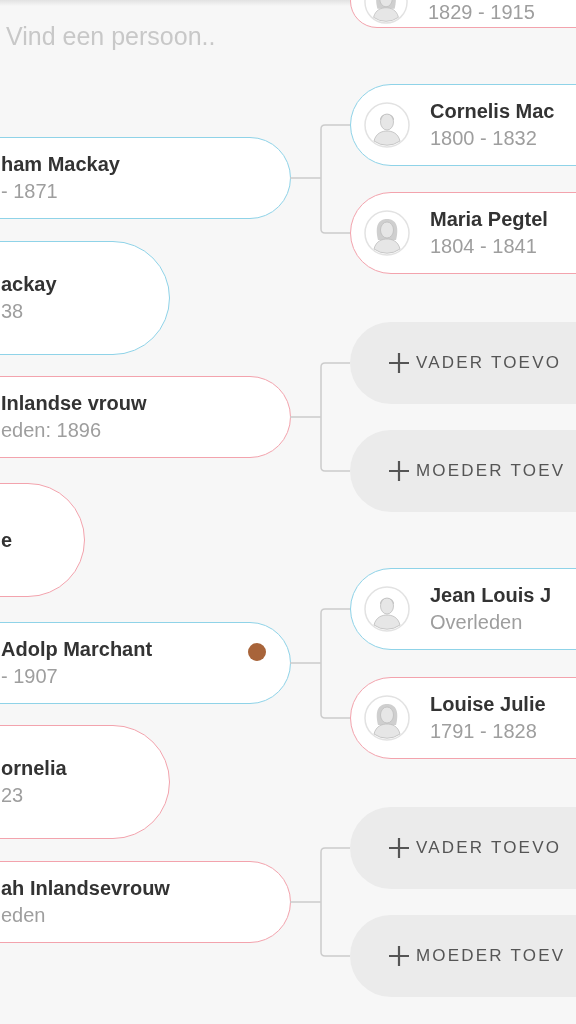  I want to click on life-dates: 1791 - 1828, so click(484, 731).